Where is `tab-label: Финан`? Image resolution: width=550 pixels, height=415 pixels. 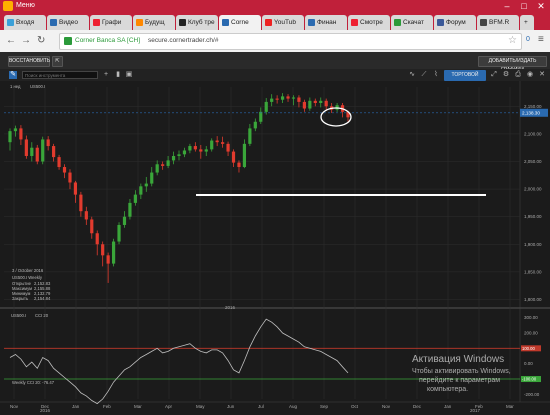 tab-label: Финан is located at coordinates (327, 22).